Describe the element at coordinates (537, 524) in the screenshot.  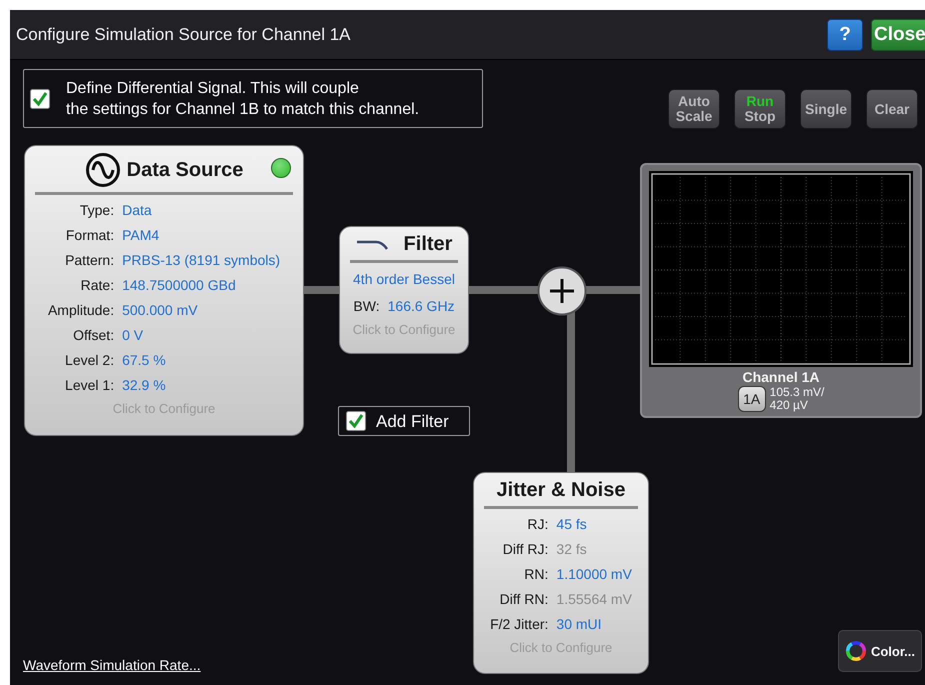
I see `field-label: RJ:` at that location.